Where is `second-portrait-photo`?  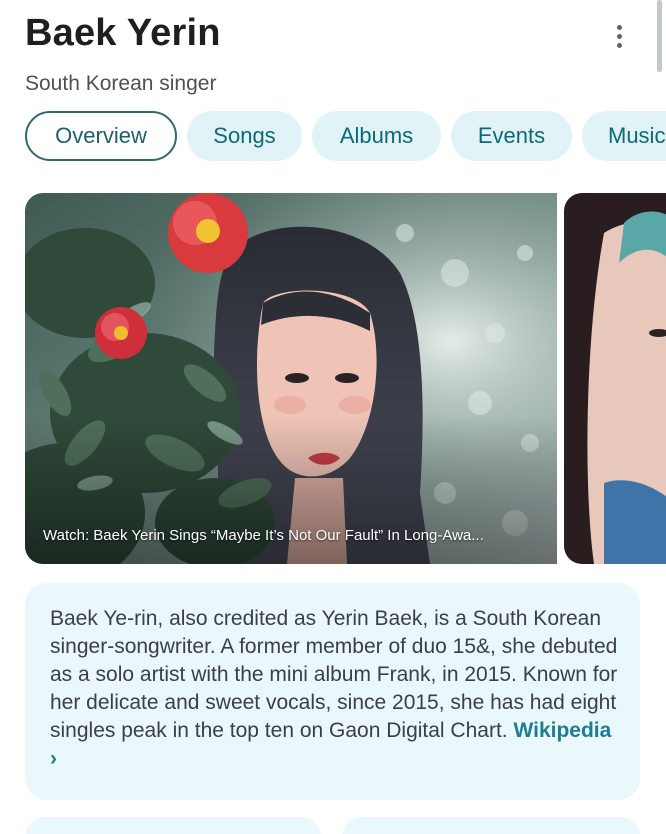
second-portrait-photo is located at coordinates (615, 378).